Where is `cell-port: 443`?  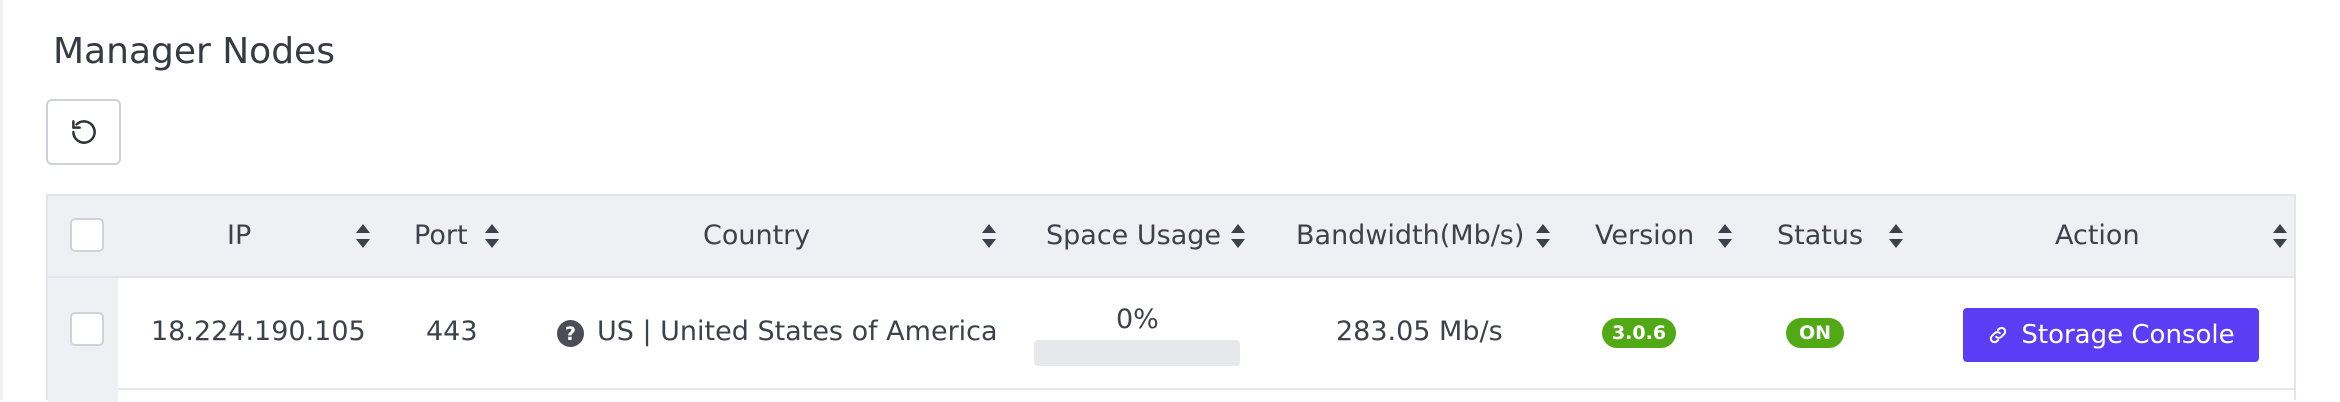
cell-port: 443 is located at coordinates (452, 331).